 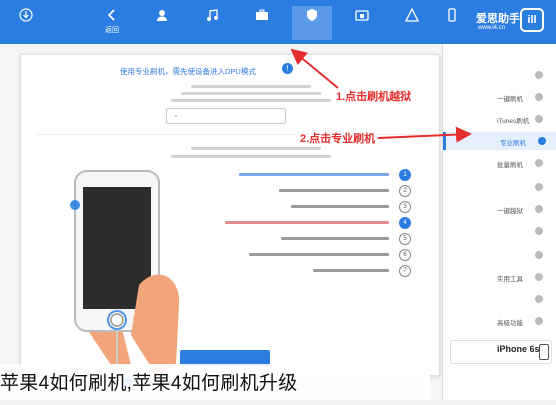 What do you see at coordinates (149, 383) in the screenshot?
I see `image-caption: 苹果4如何刷机,苹果4如何刷机升级` at bounding box center [149, 383].